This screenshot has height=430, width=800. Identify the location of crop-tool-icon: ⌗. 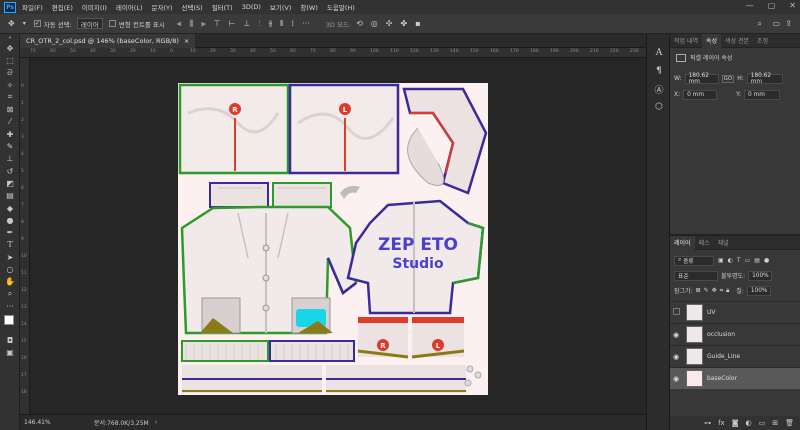
(10, 97).